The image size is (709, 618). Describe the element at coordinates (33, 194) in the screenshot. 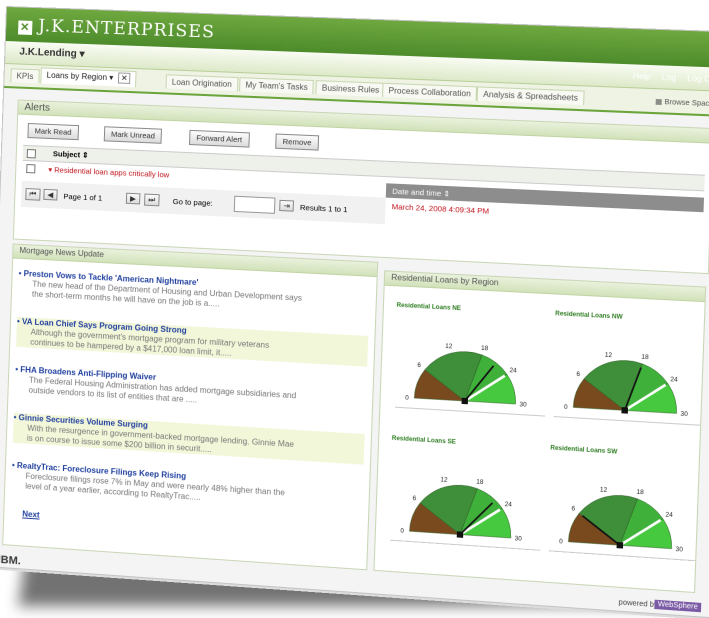

I see `first-page-icon: ⏮` at that location.